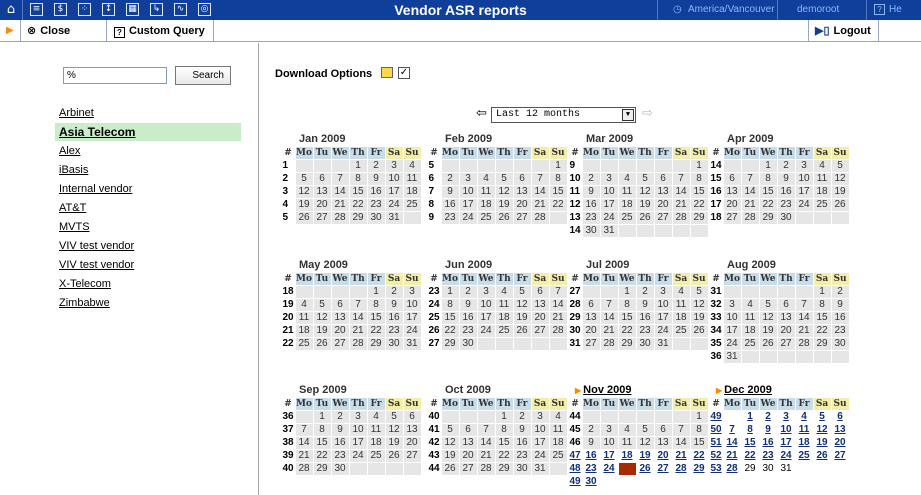  Describe the element at coordinates (203, 75) in the screenshot. I see `search-button: Search` at that location.